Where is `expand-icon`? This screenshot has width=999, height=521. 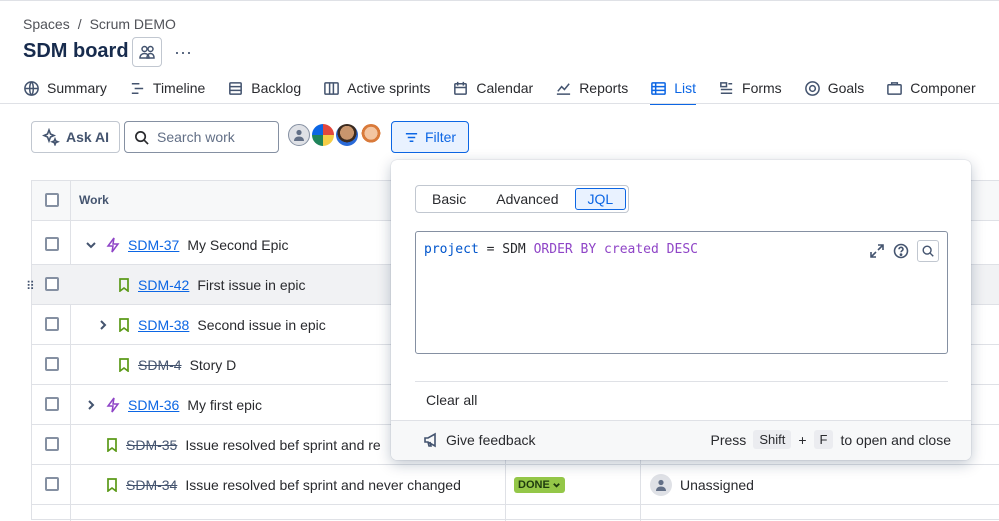 expand-icon is located at coordinates (877, 251).